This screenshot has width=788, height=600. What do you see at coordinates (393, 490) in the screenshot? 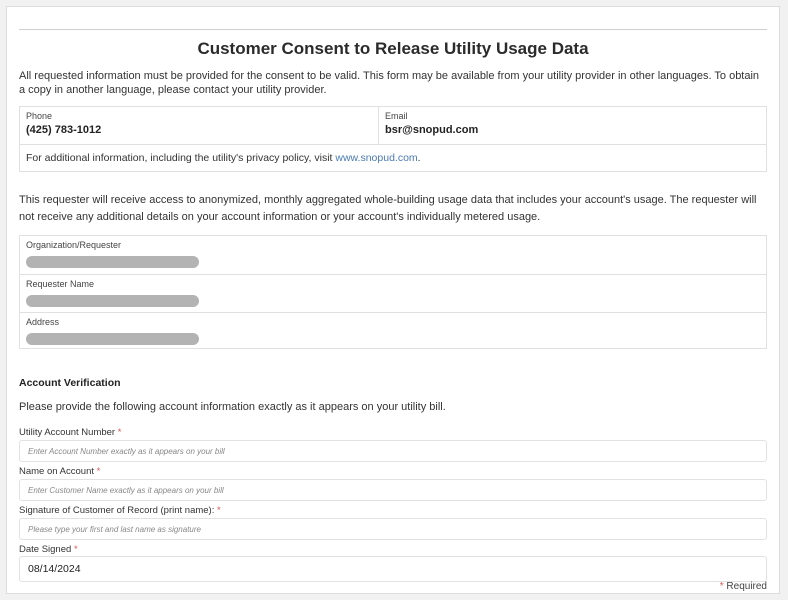
I see `name-on-account-input` at bounding box center [393, 490].